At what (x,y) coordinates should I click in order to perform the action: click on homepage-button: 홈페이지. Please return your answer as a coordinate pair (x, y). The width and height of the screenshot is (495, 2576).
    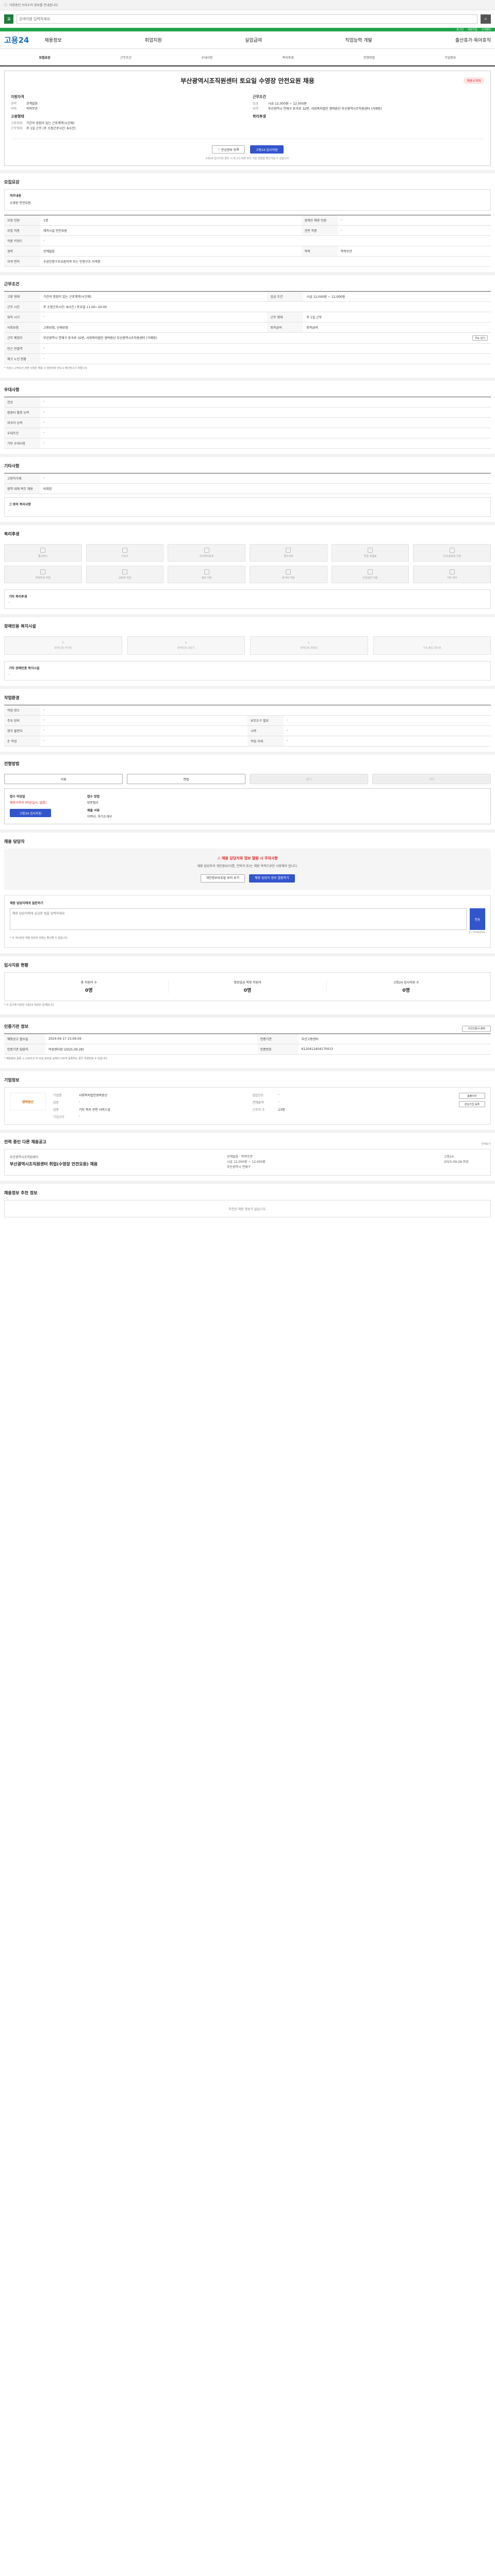
    Looking at the image, I should click on (472, 1096).